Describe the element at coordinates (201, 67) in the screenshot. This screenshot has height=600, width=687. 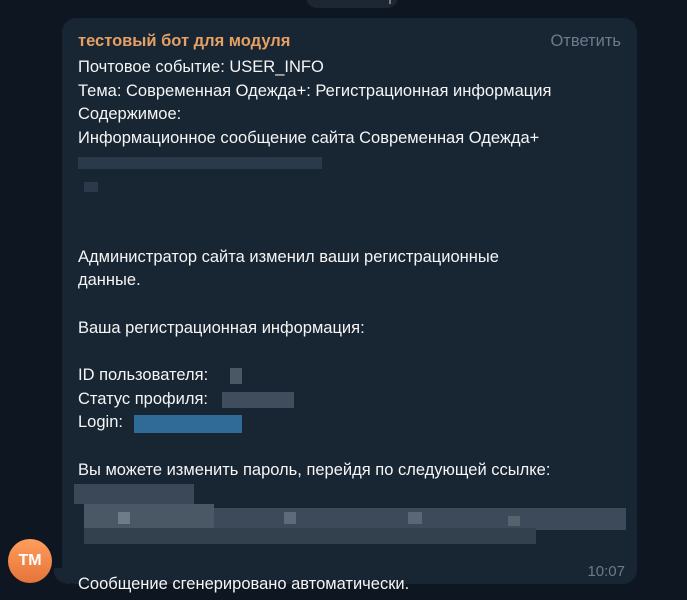
I see `message-line: Почтовое событие: USER_INFO` at that location.